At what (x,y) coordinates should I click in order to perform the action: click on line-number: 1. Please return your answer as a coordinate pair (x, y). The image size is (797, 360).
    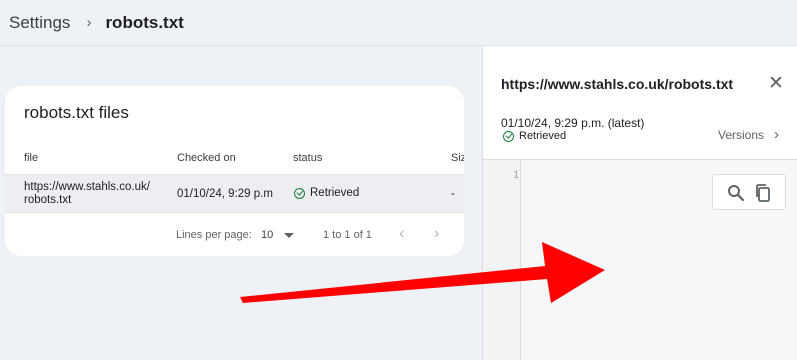
    Looking at the image, I should click on (516, 175).